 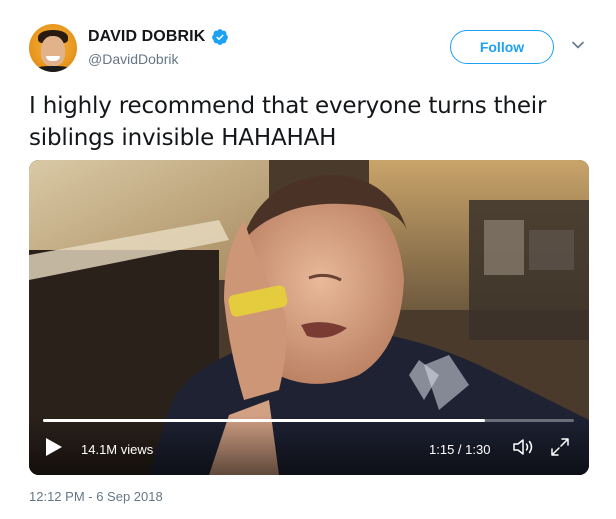 I want to click on verified-badge-icon, so click(x=220, y=37).